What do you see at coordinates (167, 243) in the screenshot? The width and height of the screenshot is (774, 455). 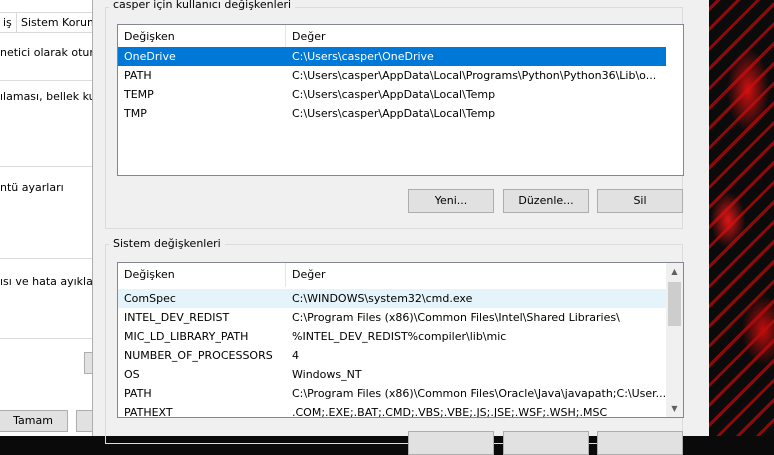 I see `system-variables-title: Sistem değişkenleri` at bounding box center [167, 243].